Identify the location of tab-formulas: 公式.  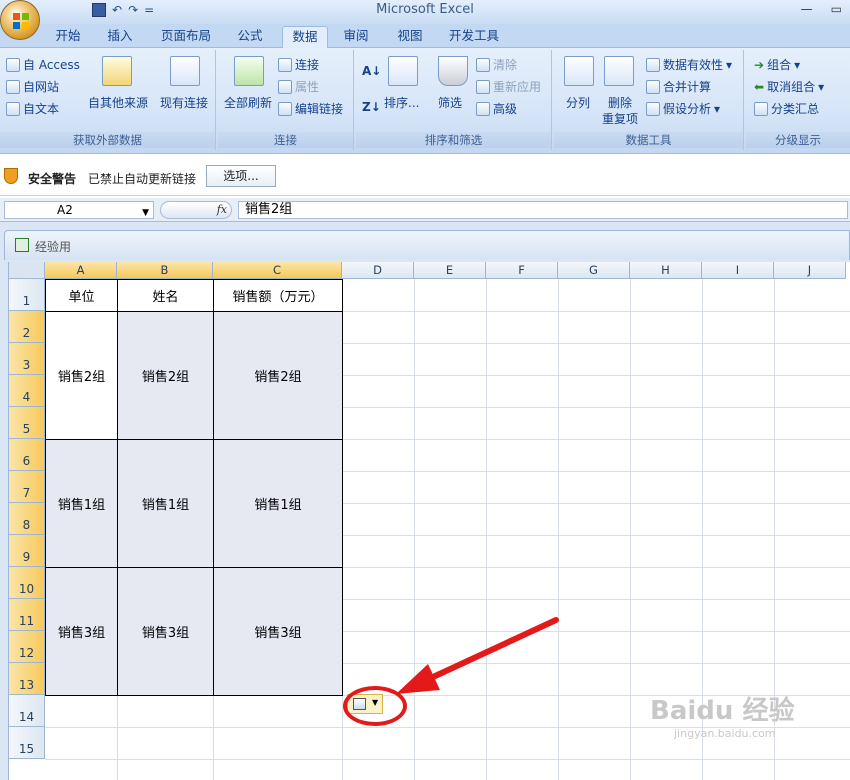
(250, 37).